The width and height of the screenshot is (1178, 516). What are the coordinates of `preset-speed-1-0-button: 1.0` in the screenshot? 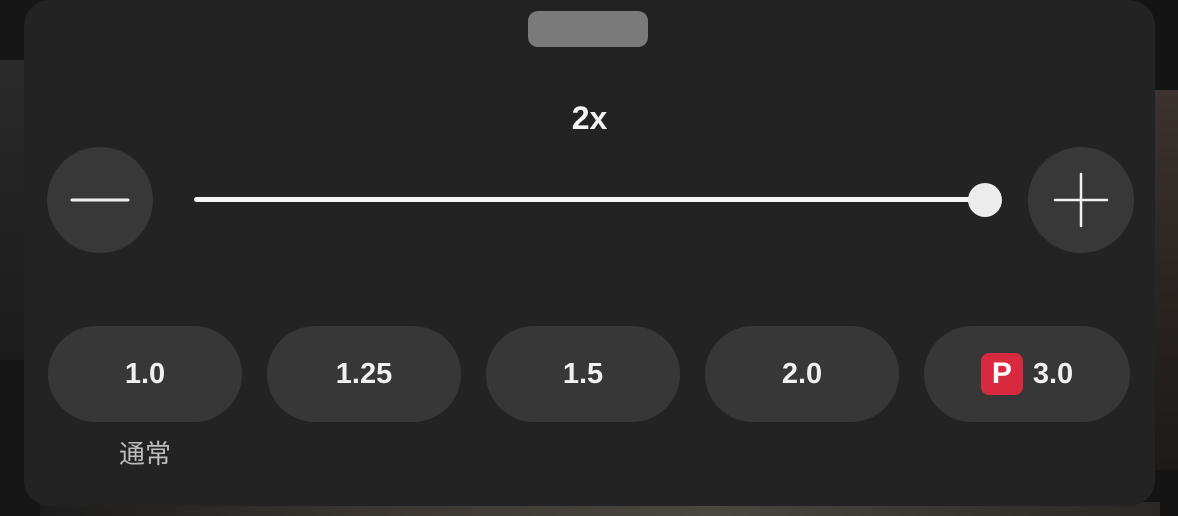 It's located at (145, 374).